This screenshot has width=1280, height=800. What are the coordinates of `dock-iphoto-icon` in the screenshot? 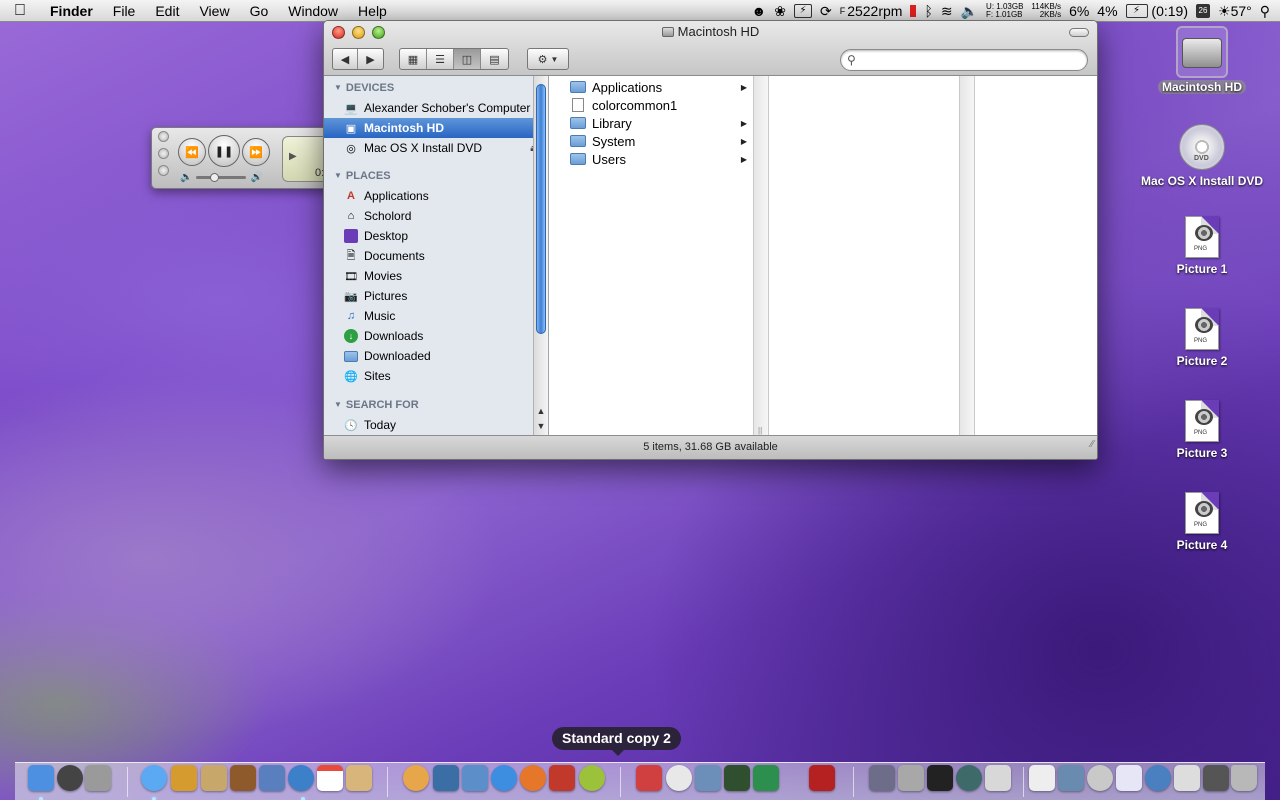 It's located at (184, 778).